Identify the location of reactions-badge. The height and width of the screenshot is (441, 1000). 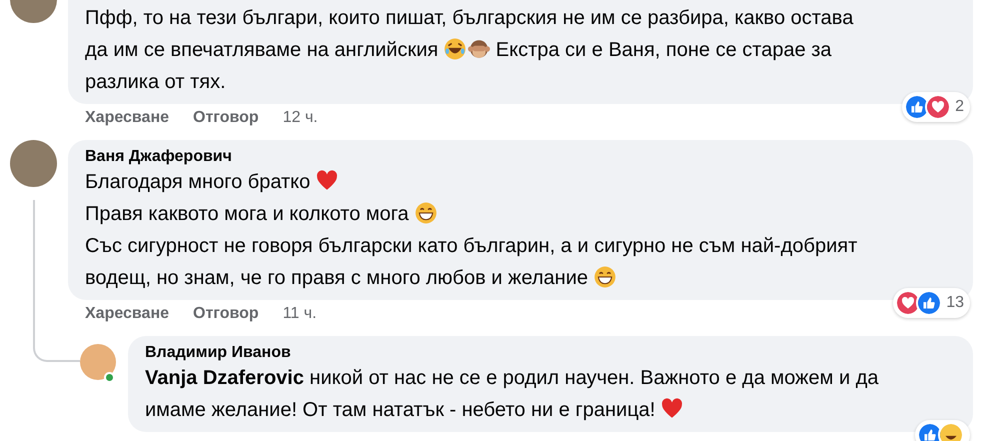
(942, 430).